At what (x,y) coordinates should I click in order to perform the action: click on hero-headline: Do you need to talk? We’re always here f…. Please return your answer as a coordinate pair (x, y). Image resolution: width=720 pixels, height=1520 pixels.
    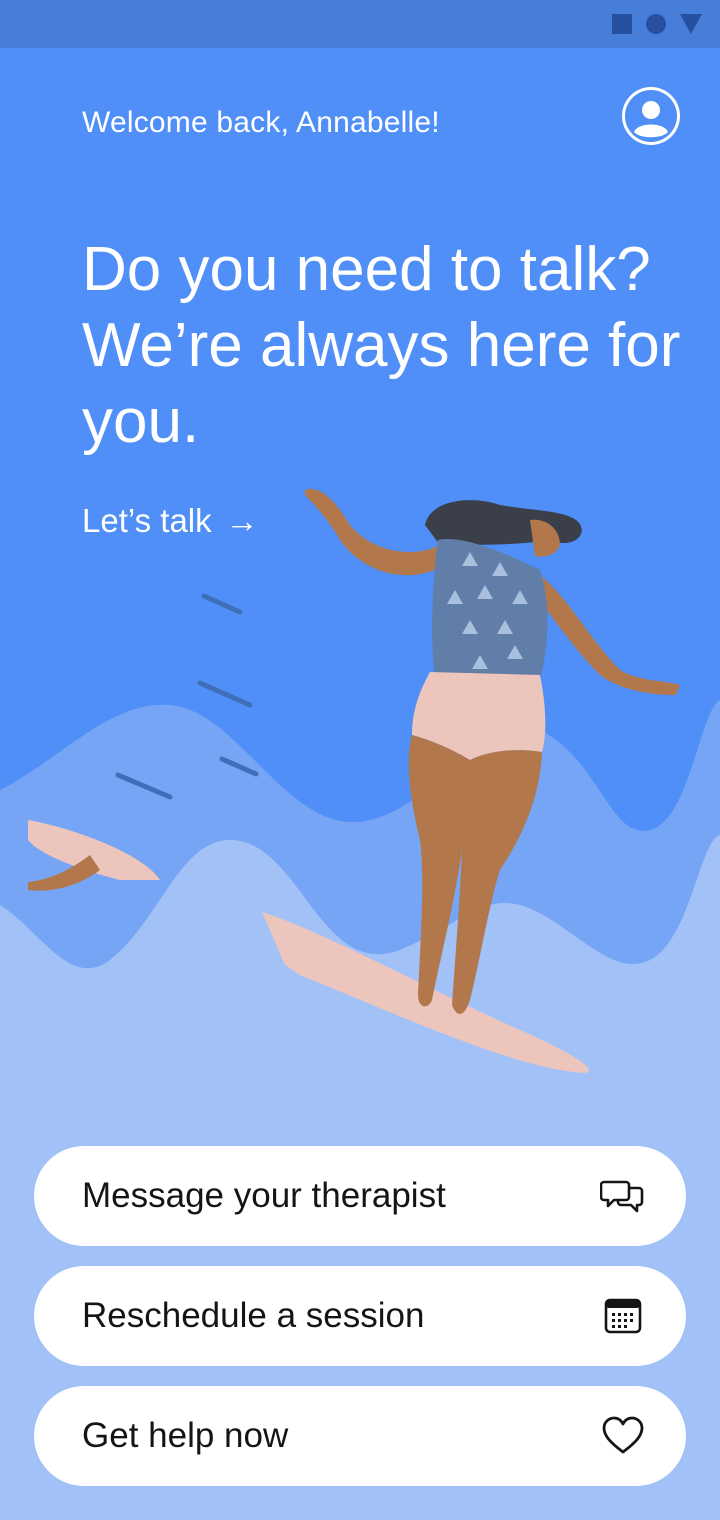
    Looking at the image, I should click on (381, 345).